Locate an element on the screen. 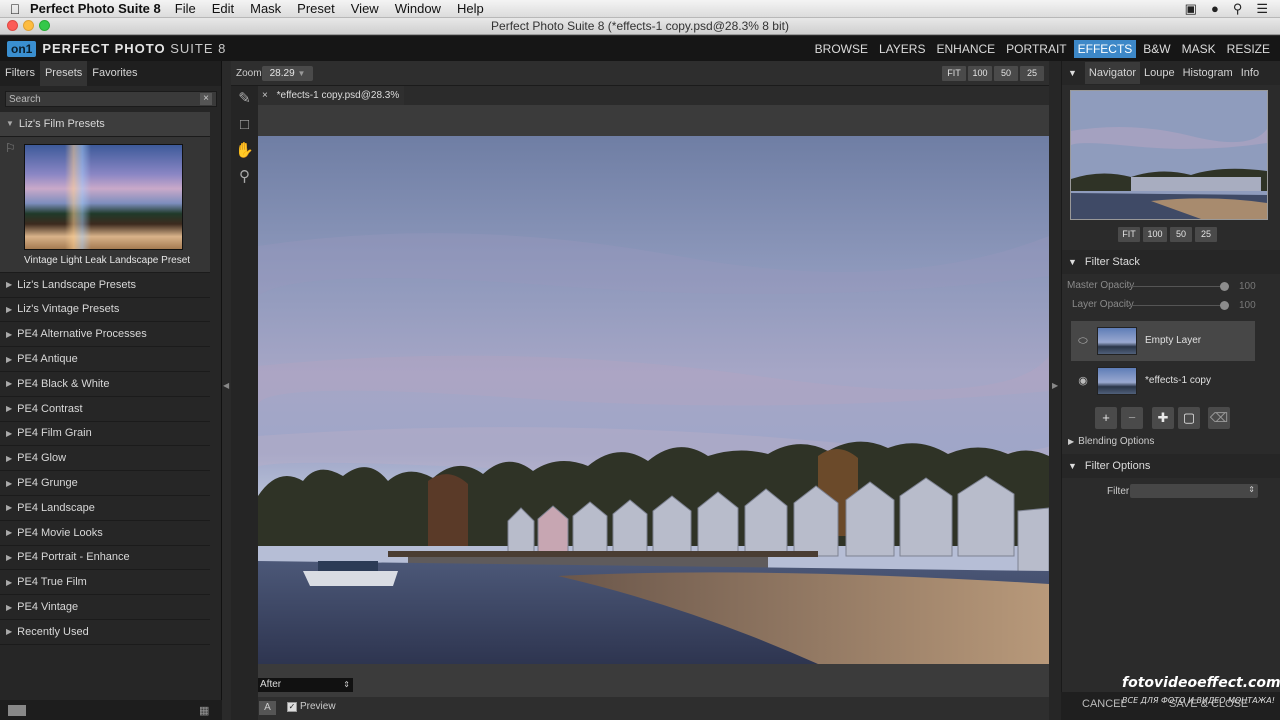  menu-preset: Preset is located at coordinates (316, 8).